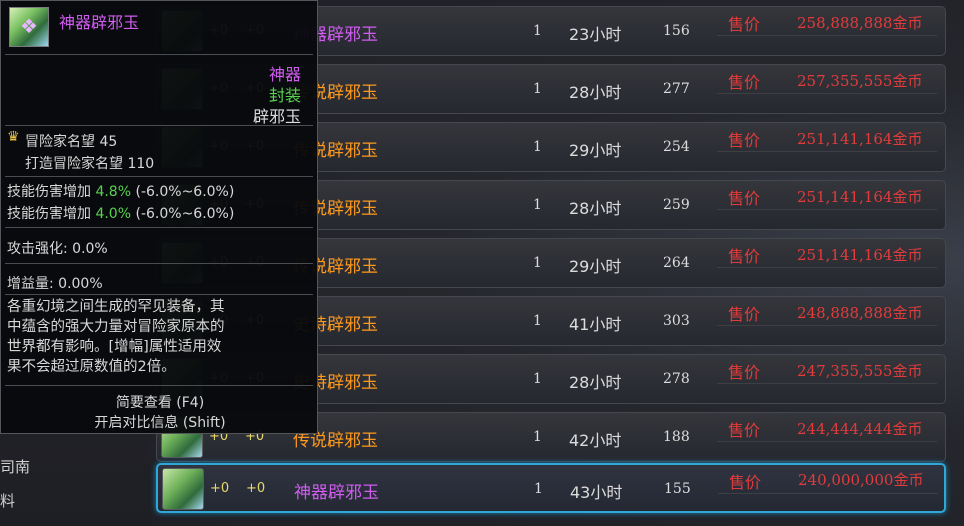 Image resolution: width=964 pixels, height=526 pixels. I want to click on description-line: 中蕴含的强大力量对冒险家原本的, so click(116, 327).